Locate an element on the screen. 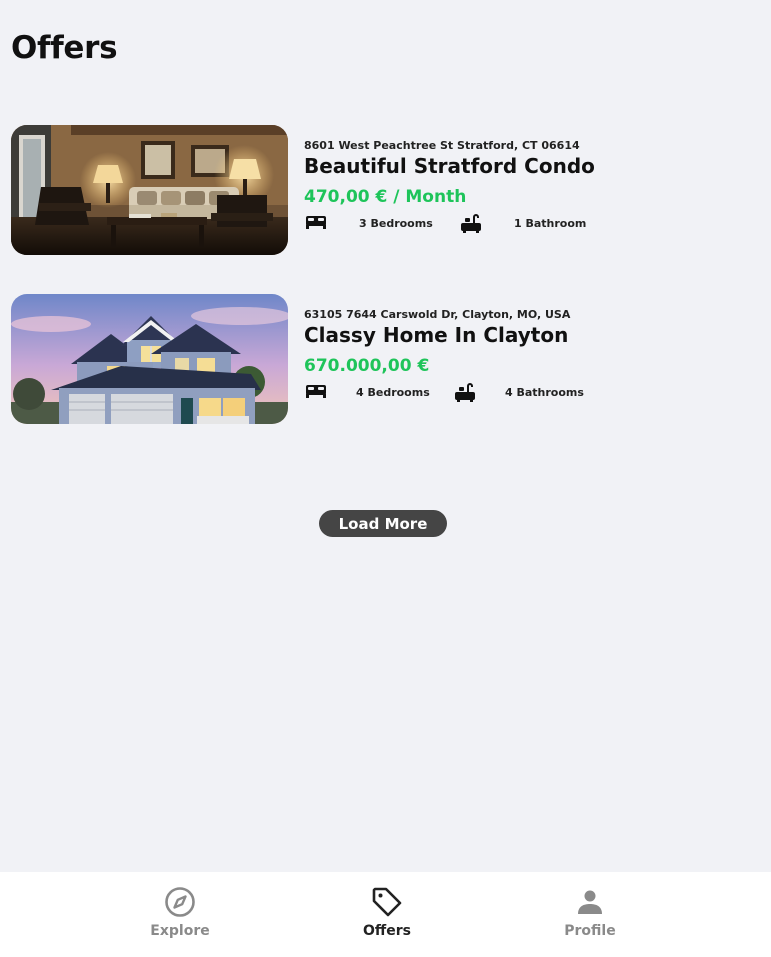 This screenshot has height=957, width=771. tab-offers: Offers is located at coordinates (387, 916).